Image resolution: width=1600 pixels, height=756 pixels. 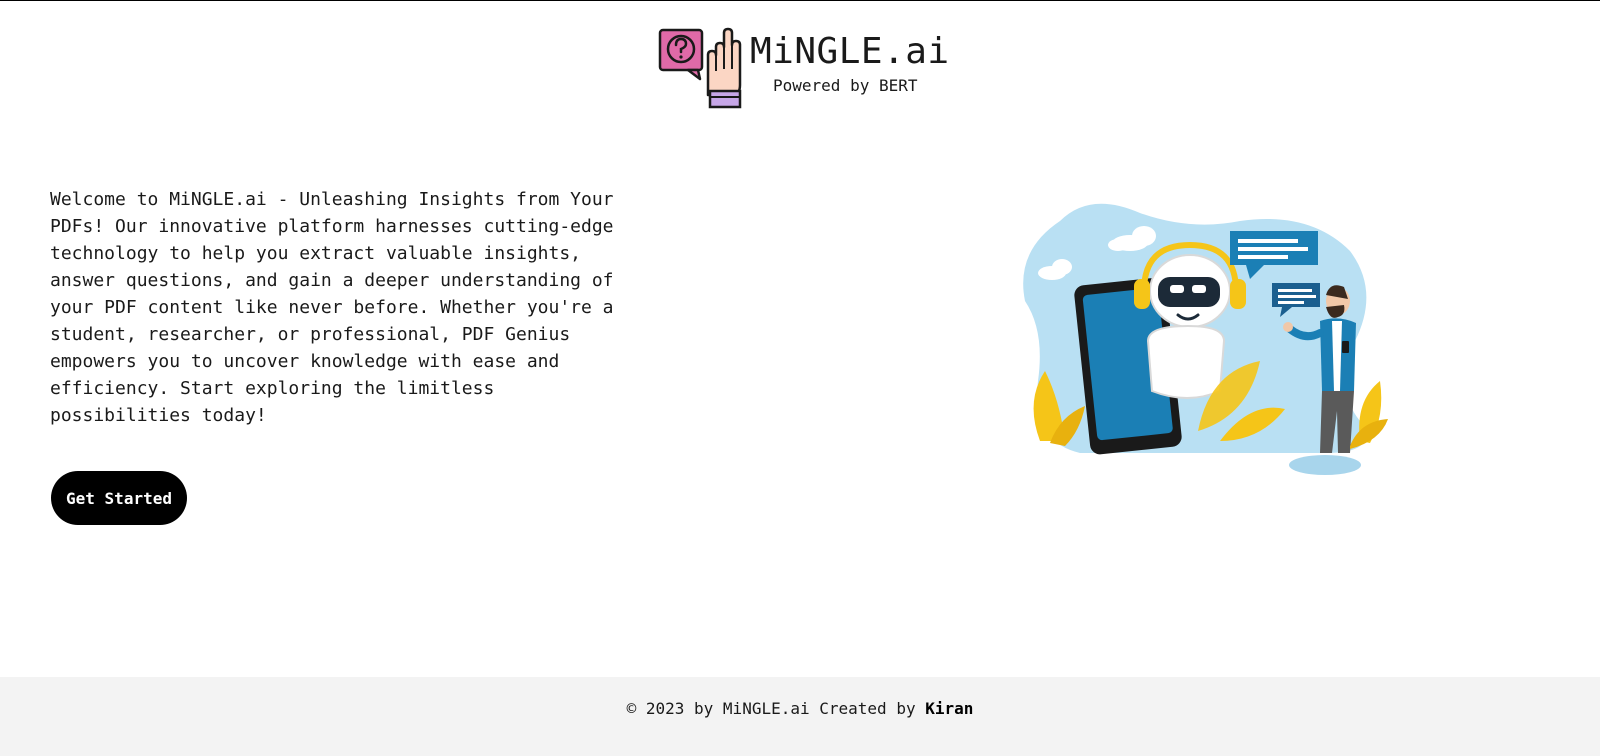 What do you see at coordinates (1205, 336) in the screenshot?
I see `robot-chat-illustration` at bounding box center [1205, 336].